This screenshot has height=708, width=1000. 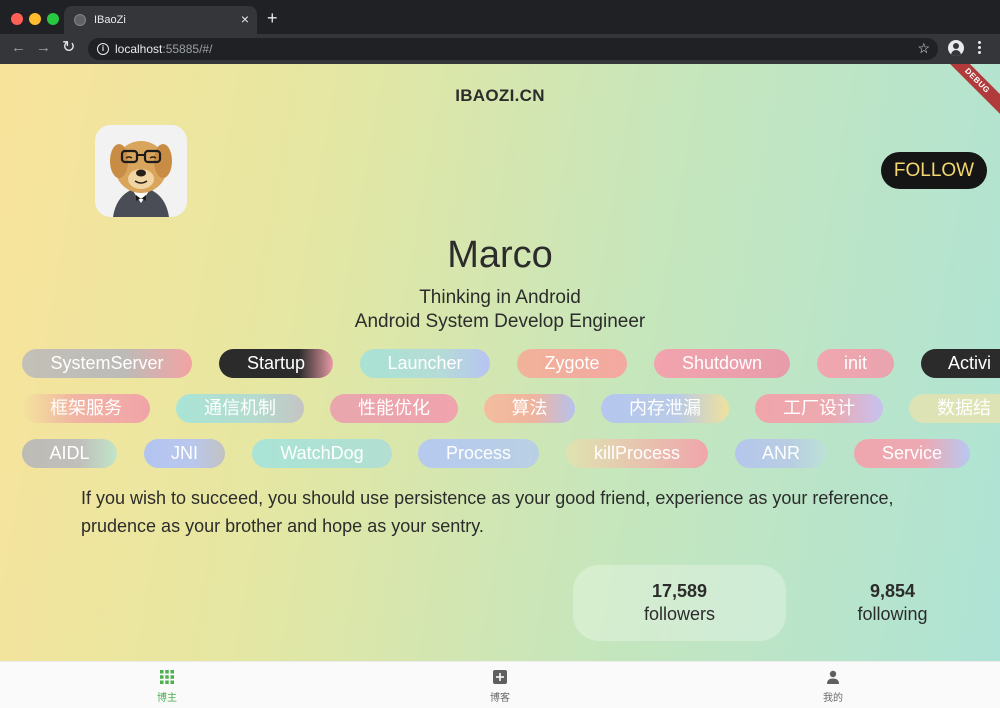 I want to click on tag-chip: 算法, so click(x=529, y=408).